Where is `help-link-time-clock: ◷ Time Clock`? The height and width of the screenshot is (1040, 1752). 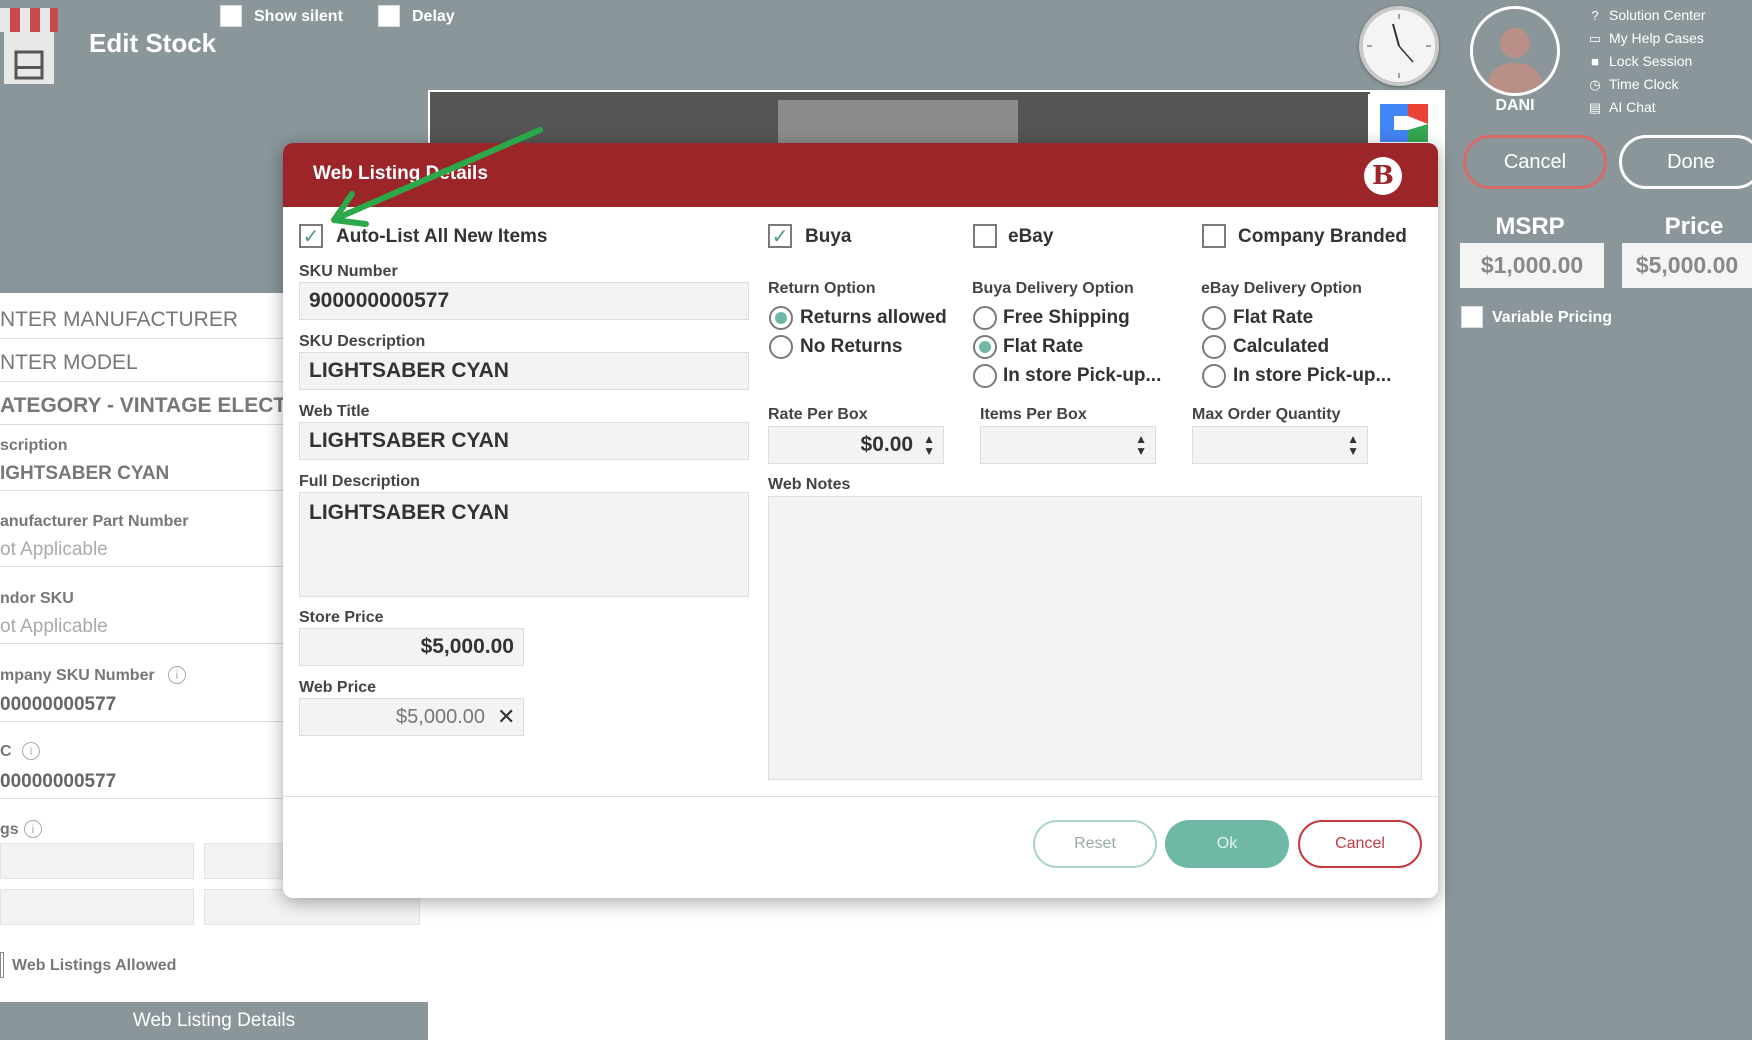 help-link-time-clock: ◷ Time Clock is located at coordinates (1646, 84).